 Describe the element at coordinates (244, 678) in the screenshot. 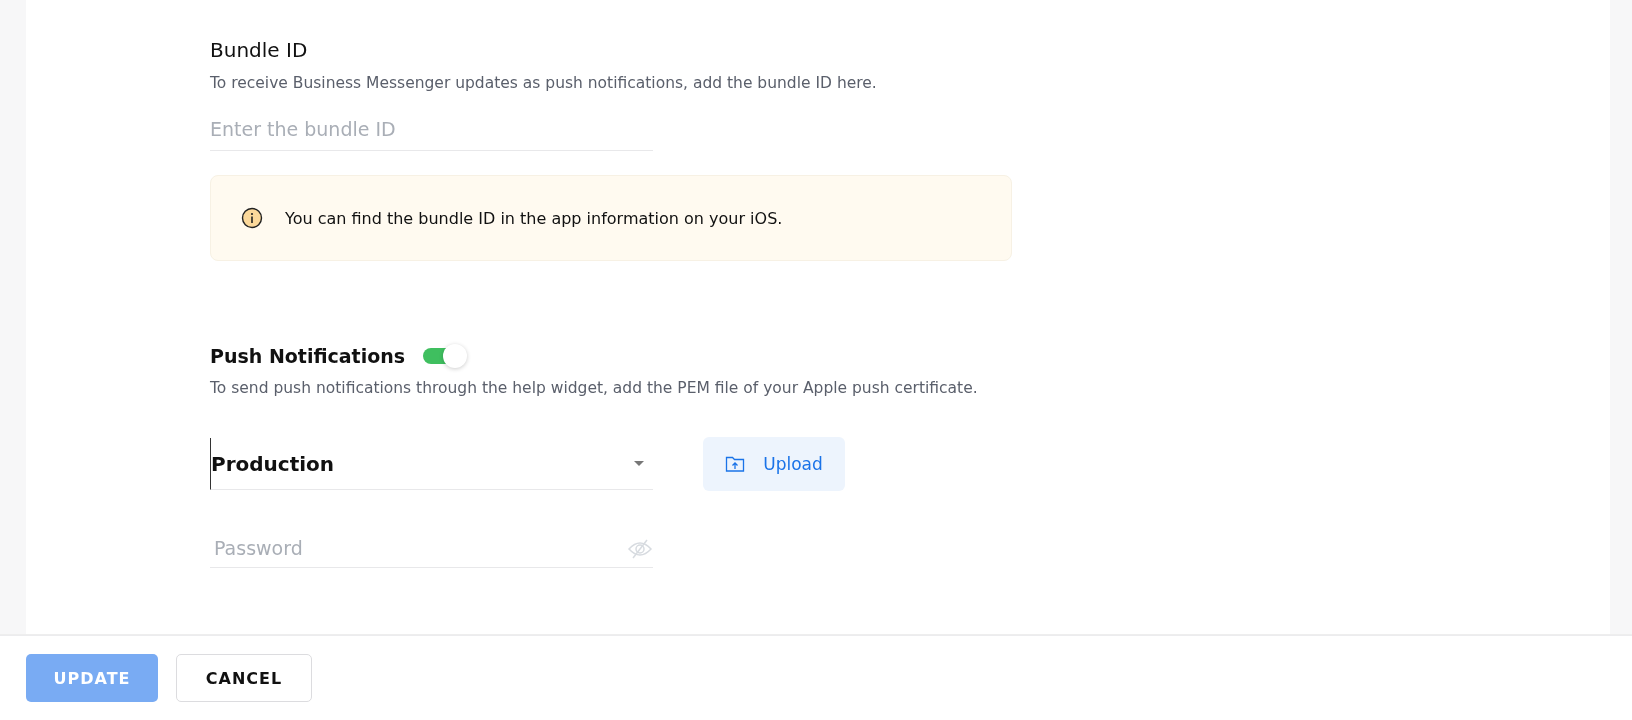

I see `cancel-button: CANCEL` at that location.